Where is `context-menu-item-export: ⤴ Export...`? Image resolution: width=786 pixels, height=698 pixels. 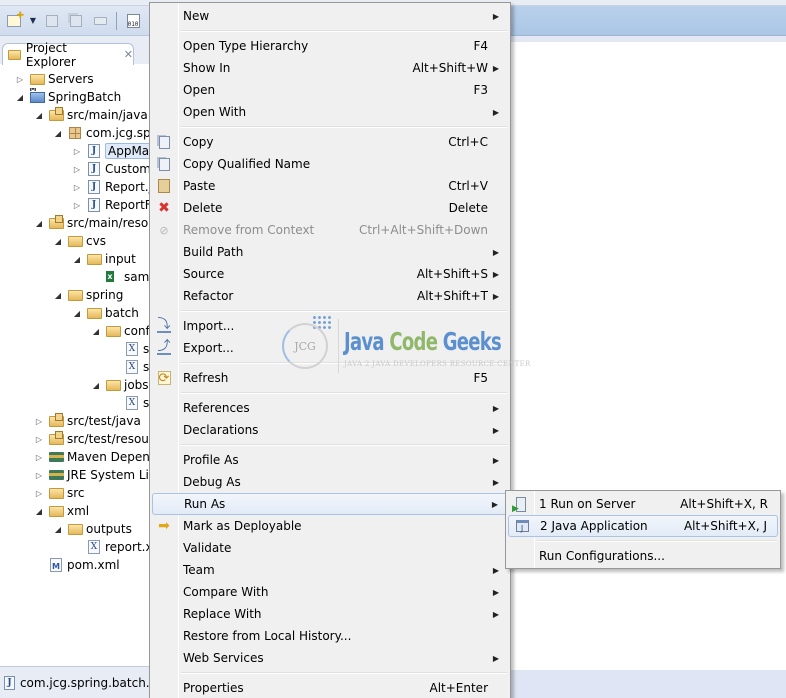 context-menu-item-export: ⤴ Export... is located at coordinates (330, 348).